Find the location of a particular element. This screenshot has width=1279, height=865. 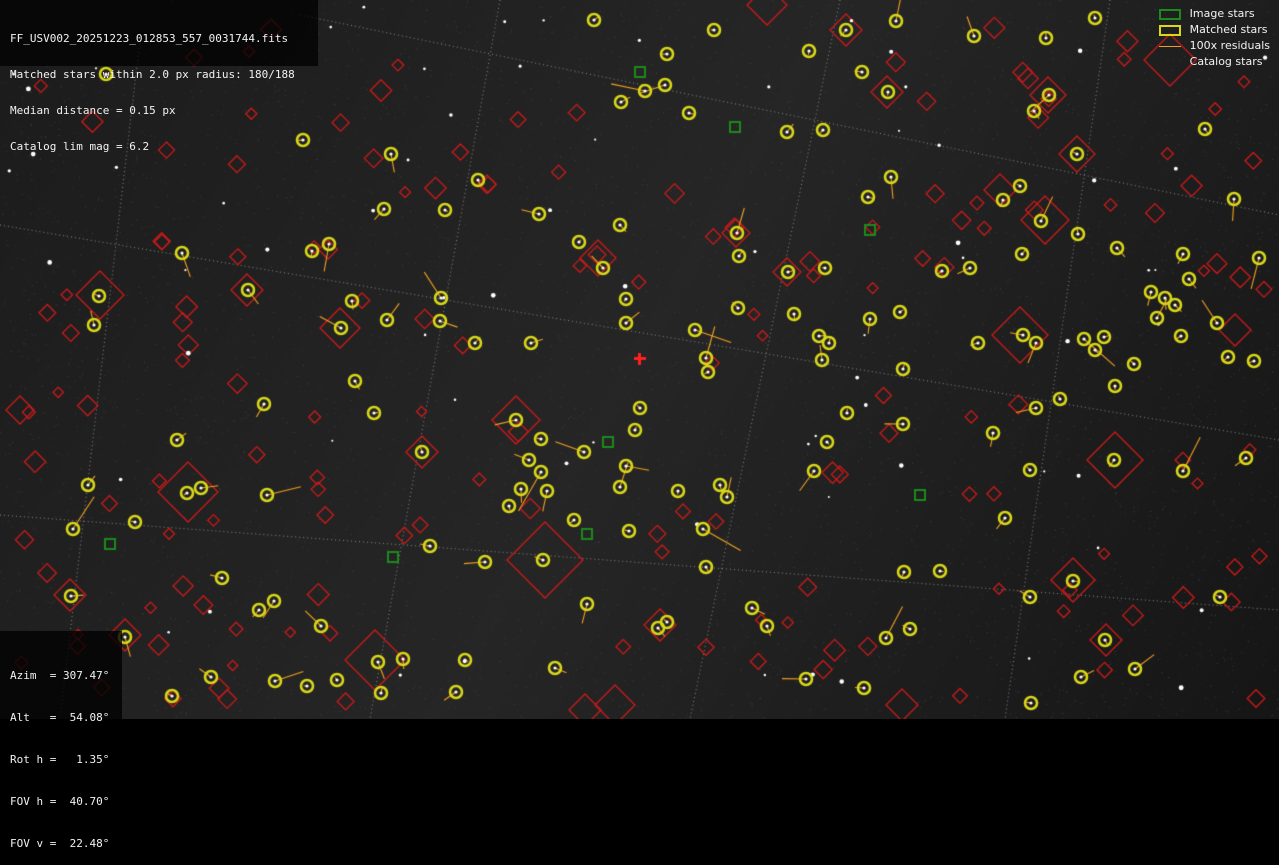

legend-catalog-stars: Catalog stars is located at coordinates (1214, 62).